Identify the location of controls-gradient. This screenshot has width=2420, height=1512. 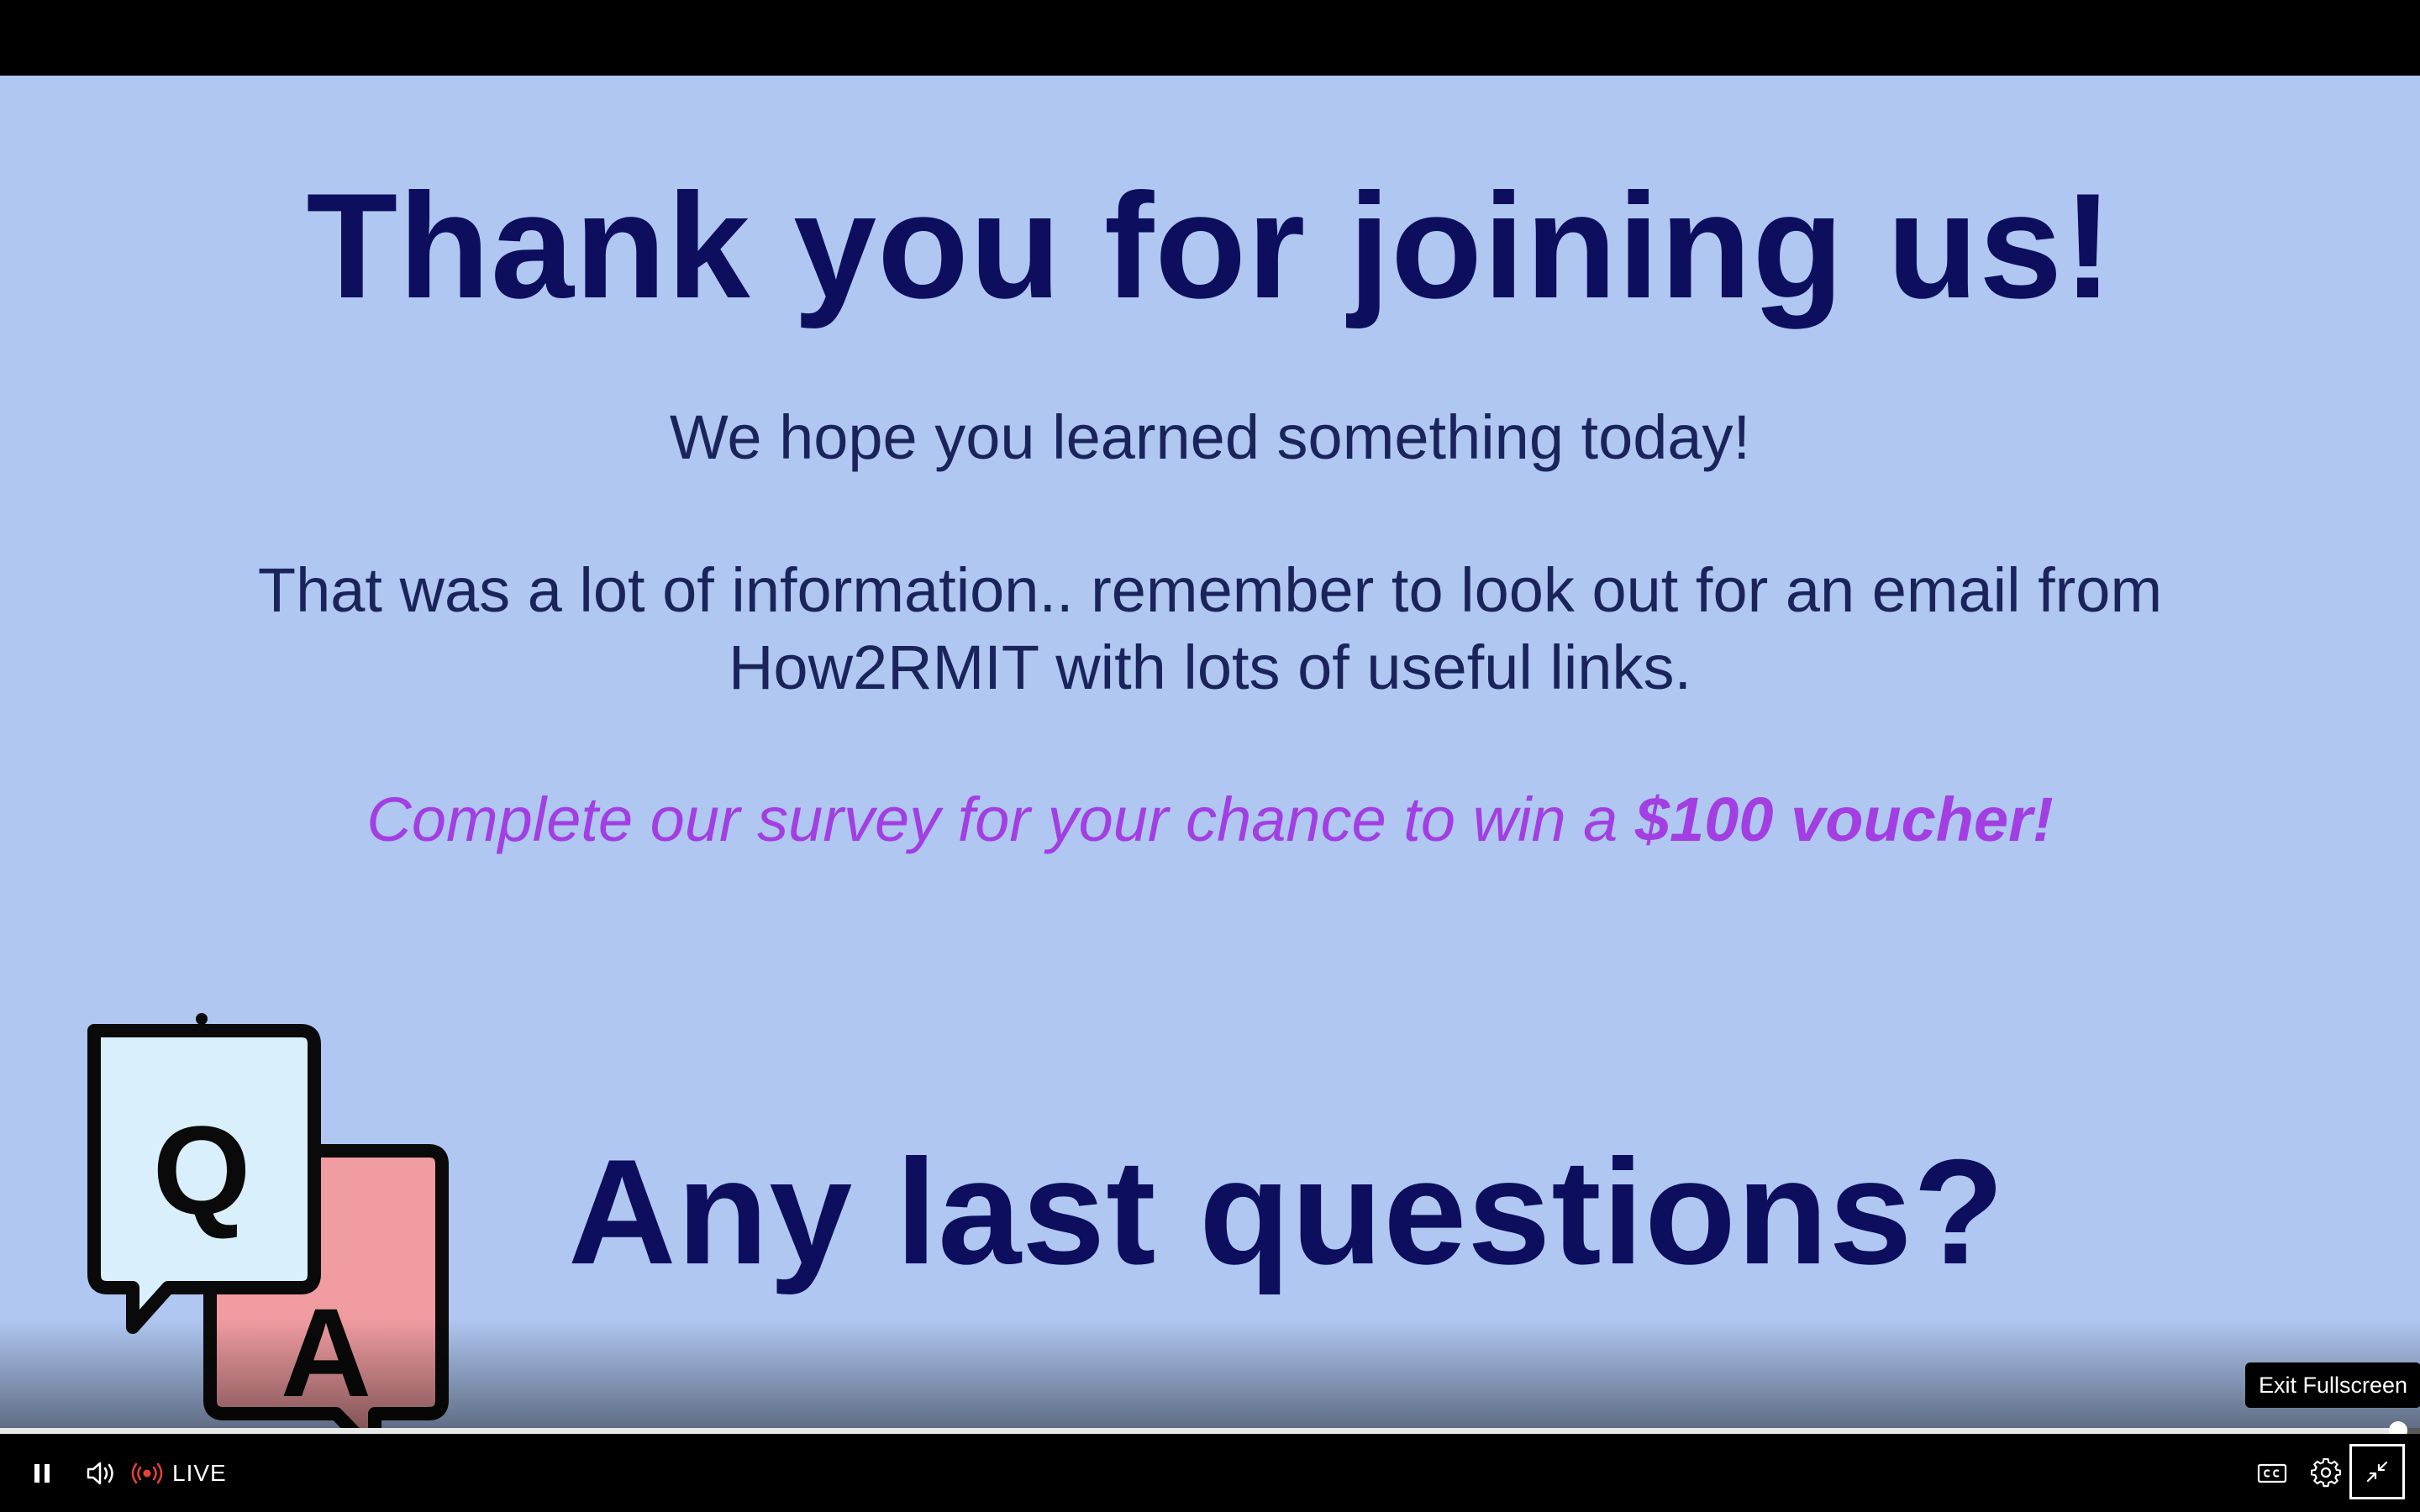
(1210, 1373).